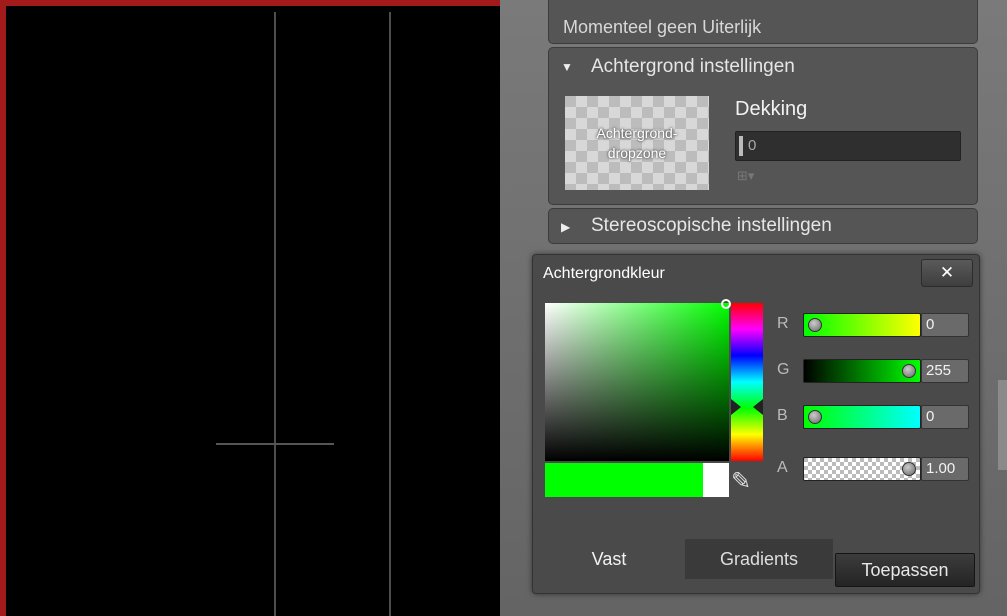 The image size is (1007, 616). I want to click on dropzone-label: Achtergrond-dropzone, so click(637, 143).